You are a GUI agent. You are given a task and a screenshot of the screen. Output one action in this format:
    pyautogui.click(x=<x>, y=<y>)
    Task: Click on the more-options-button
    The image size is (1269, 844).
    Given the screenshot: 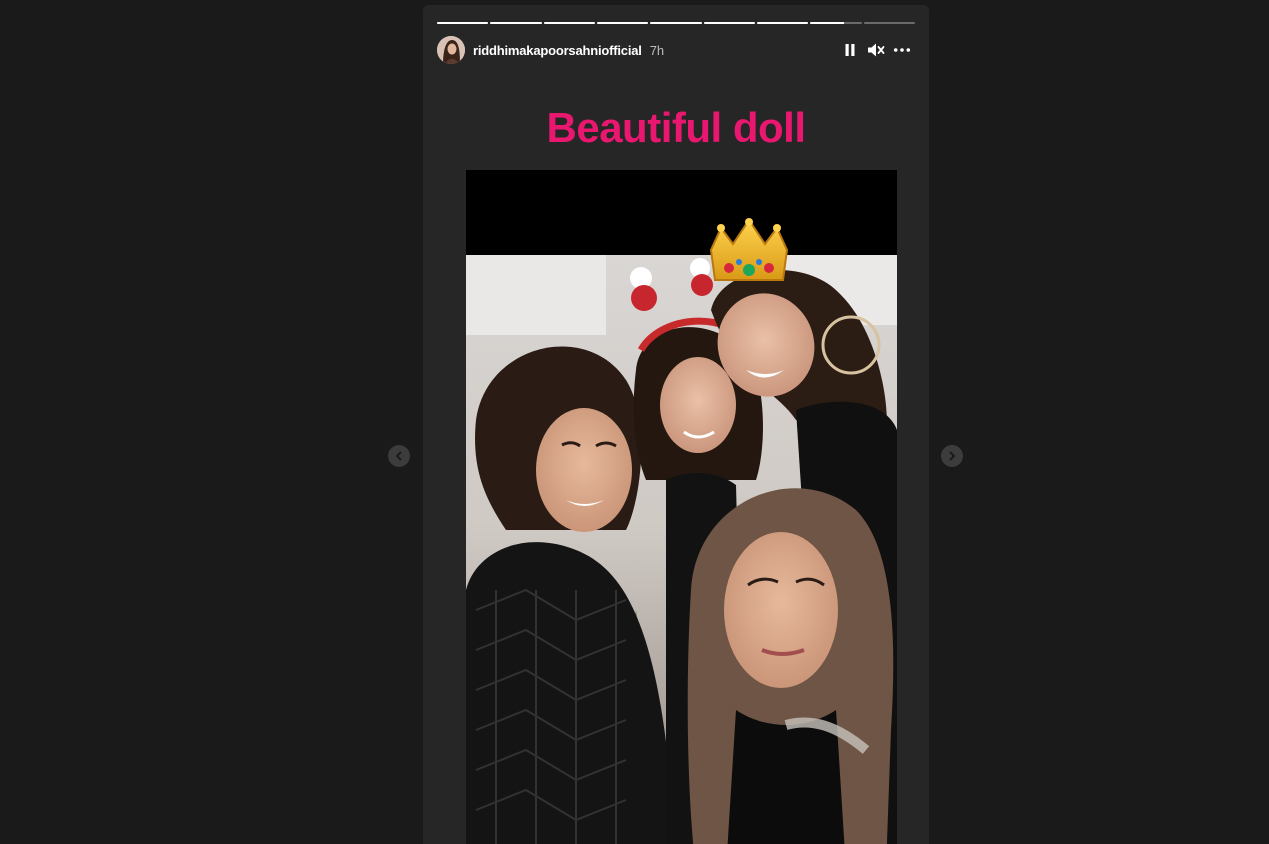 What is the action you would take?
    pyautogui.click(x=902, y=50)
    